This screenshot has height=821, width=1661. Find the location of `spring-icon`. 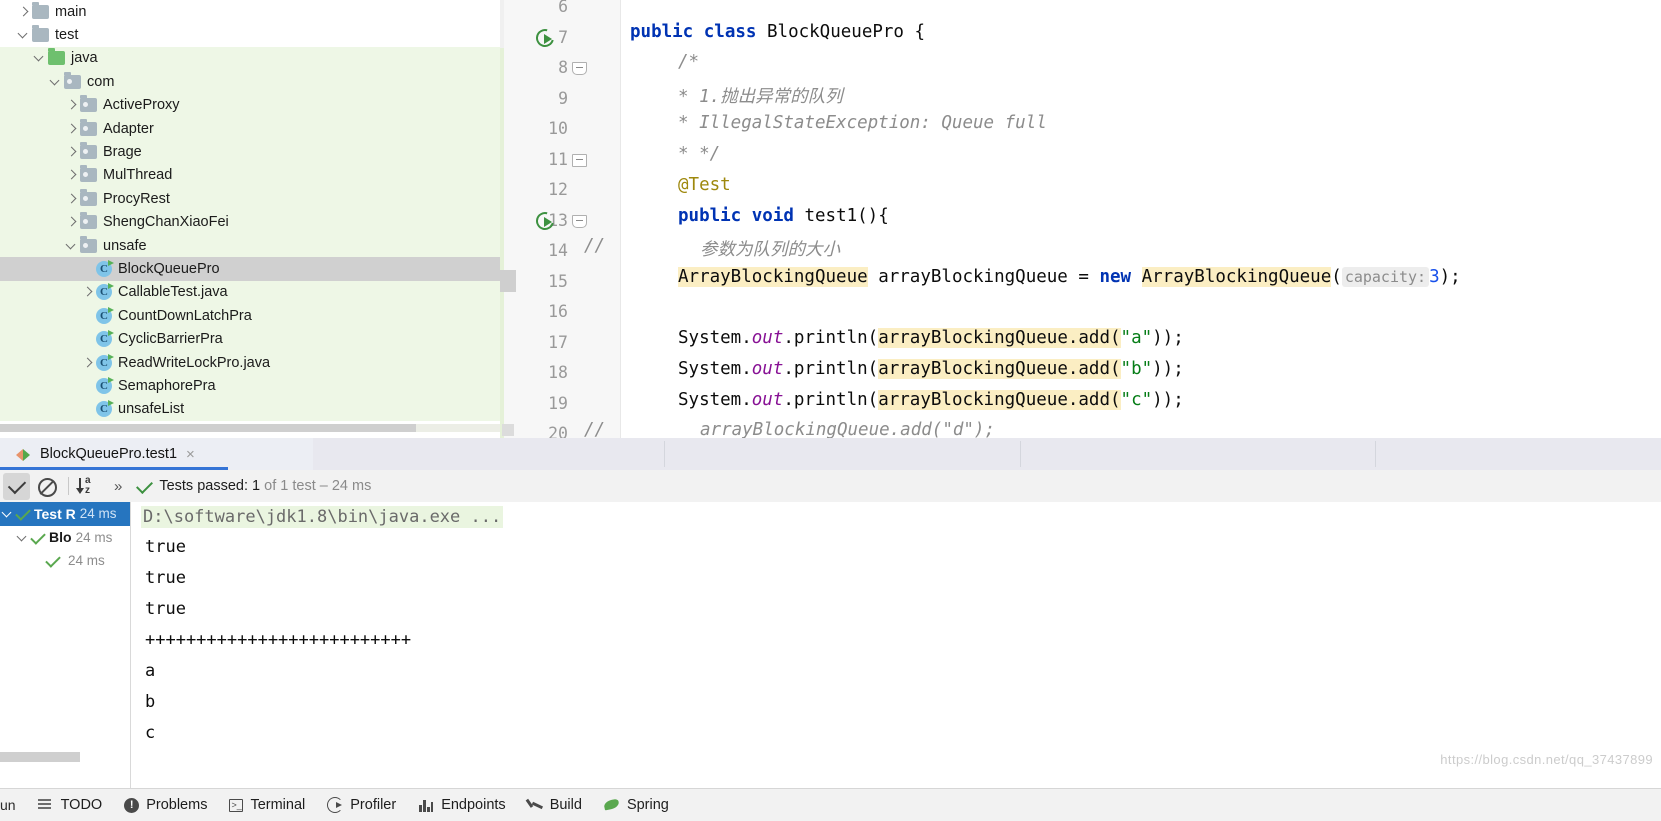

spring-icon is located at coordinates (612, 805).